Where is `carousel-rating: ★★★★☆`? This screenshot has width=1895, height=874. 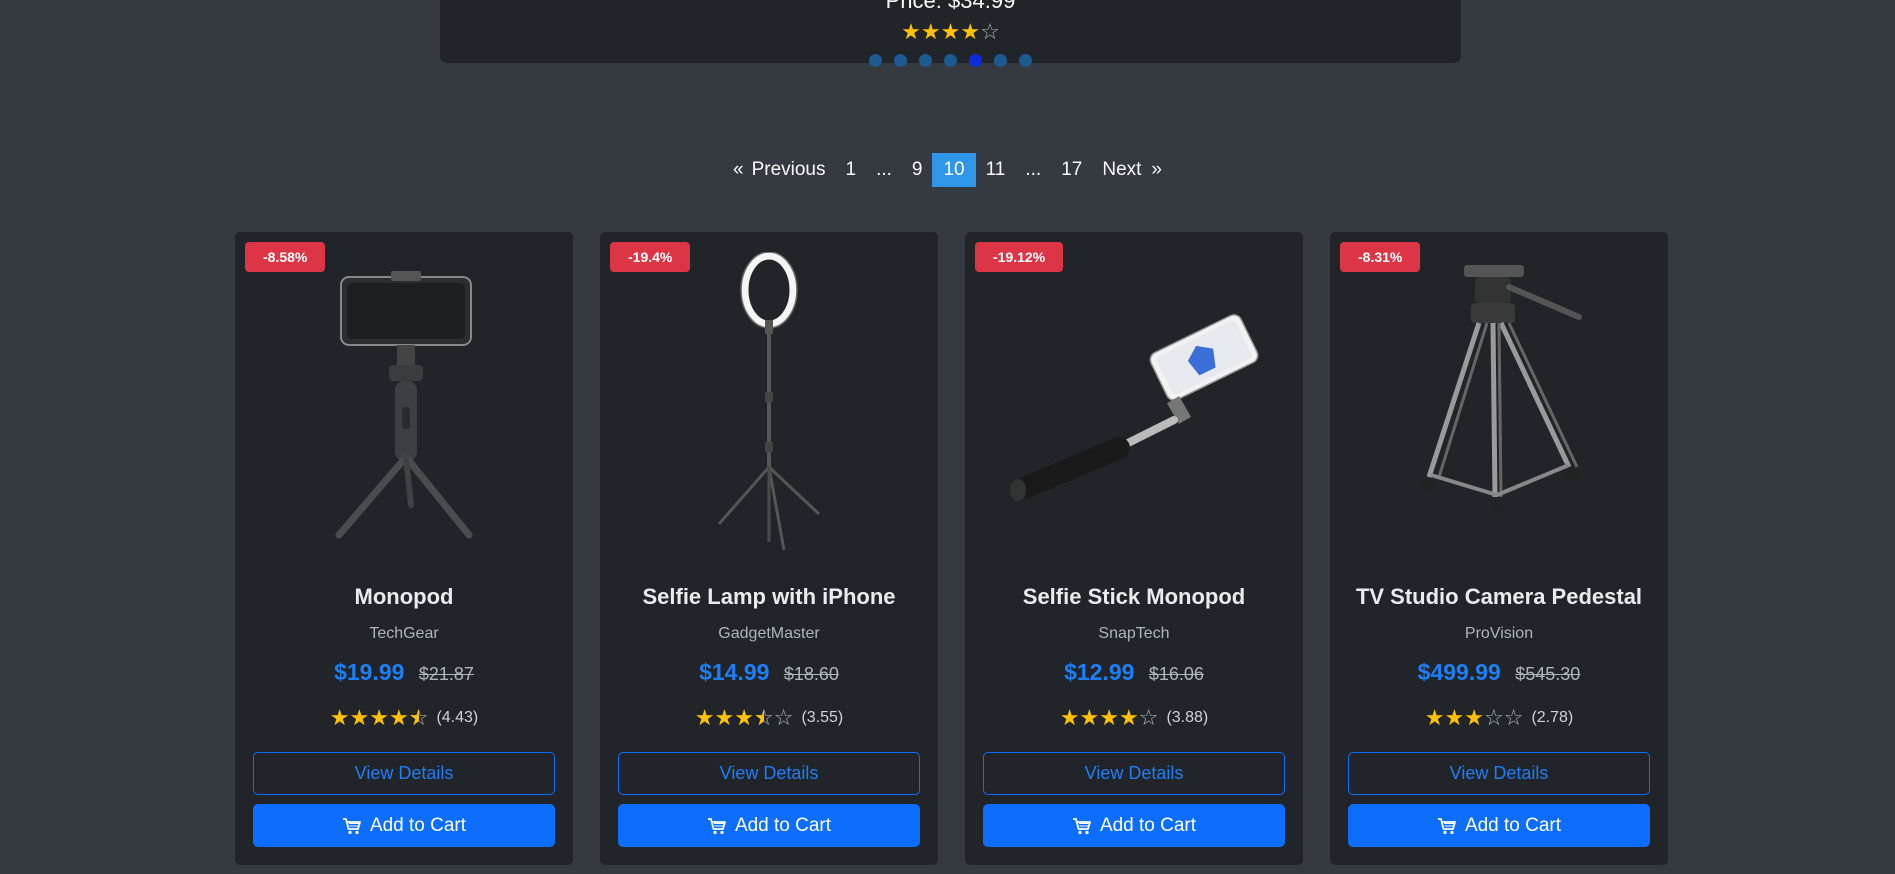 carousel-rating: ★★★★☆ is located at coordinates (950, 32).